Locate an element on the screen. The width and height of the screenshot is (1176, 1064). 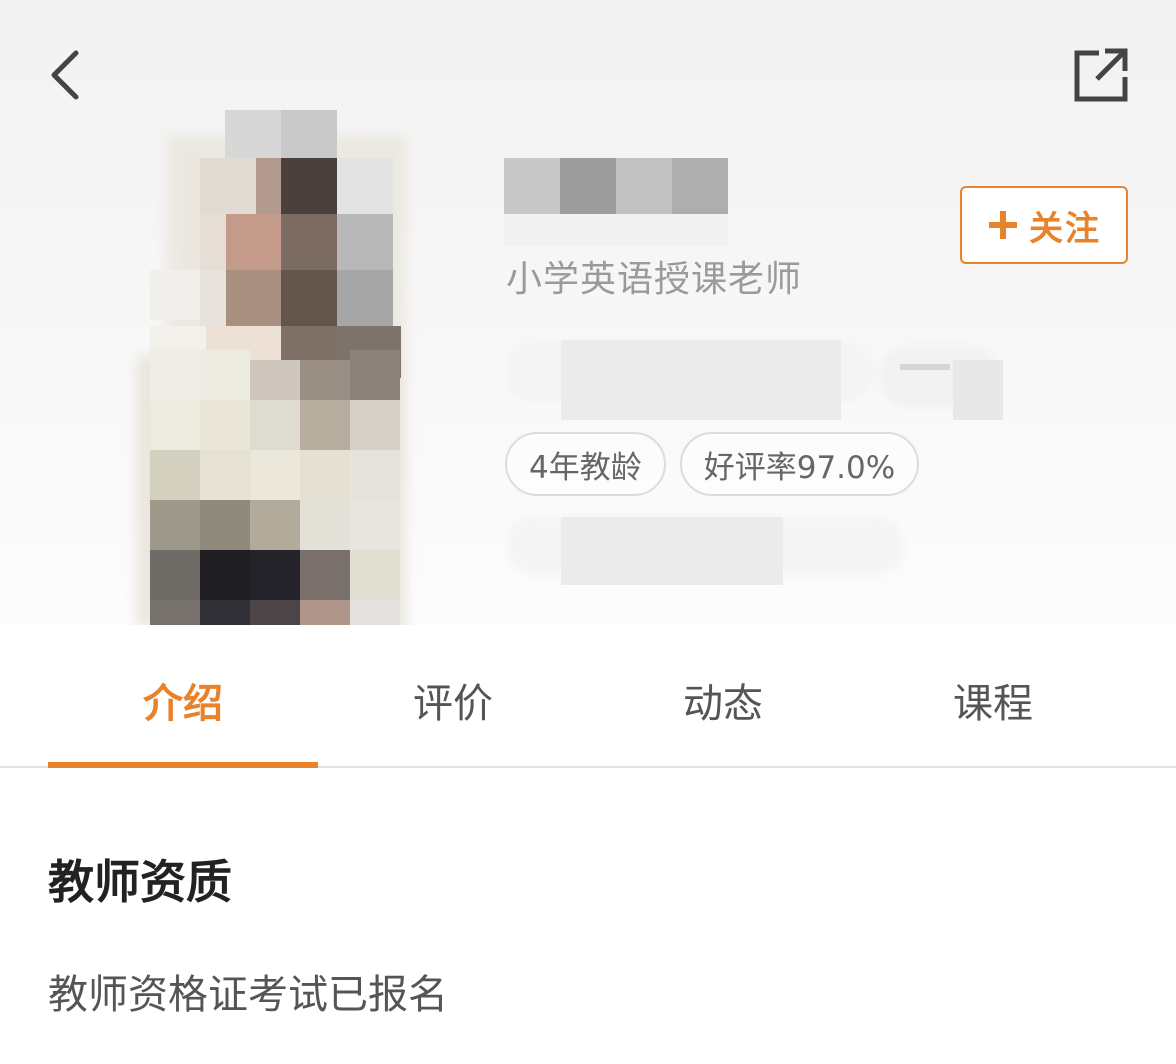
share-external-icon is located at coordinates (1101, 75).